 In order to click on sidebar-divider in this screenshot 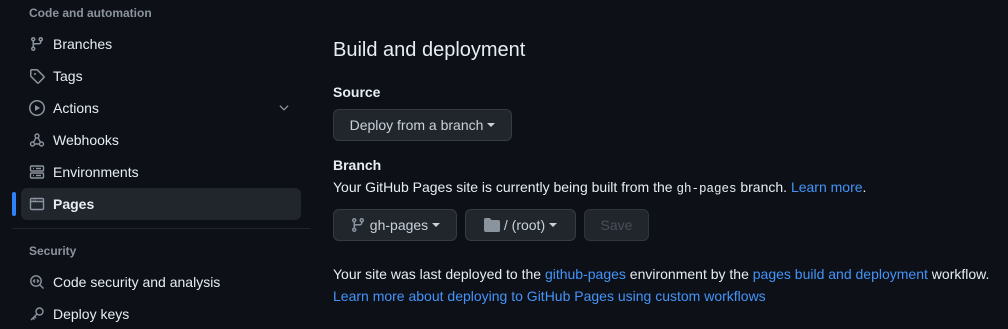, I will do `click(161, 228)`.